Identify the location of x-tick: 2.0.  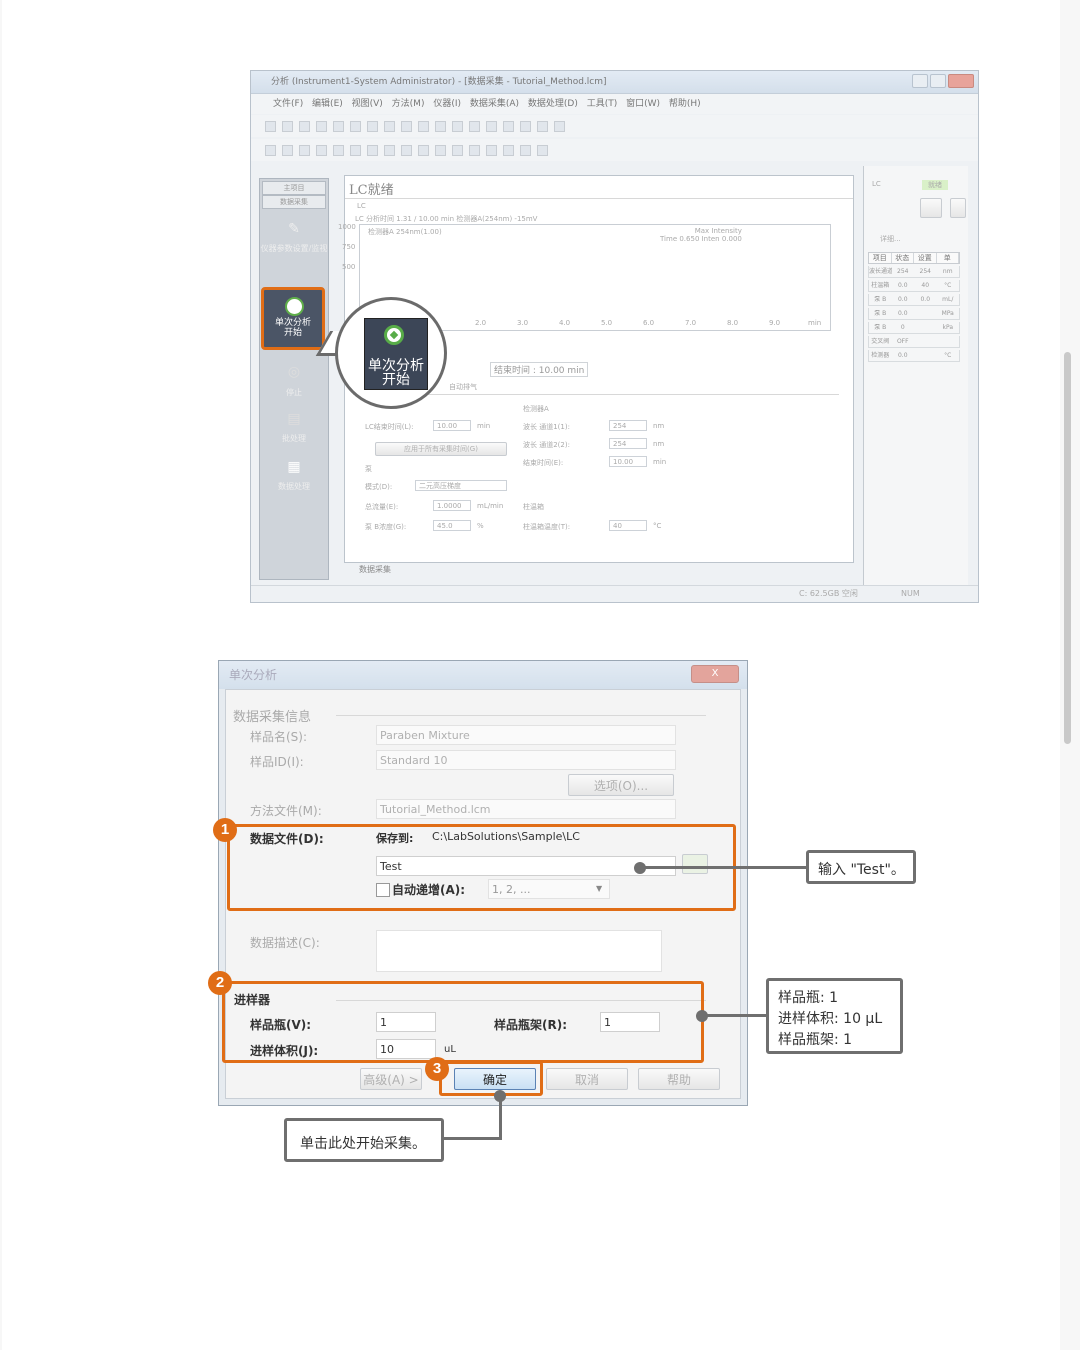
(481, 323).